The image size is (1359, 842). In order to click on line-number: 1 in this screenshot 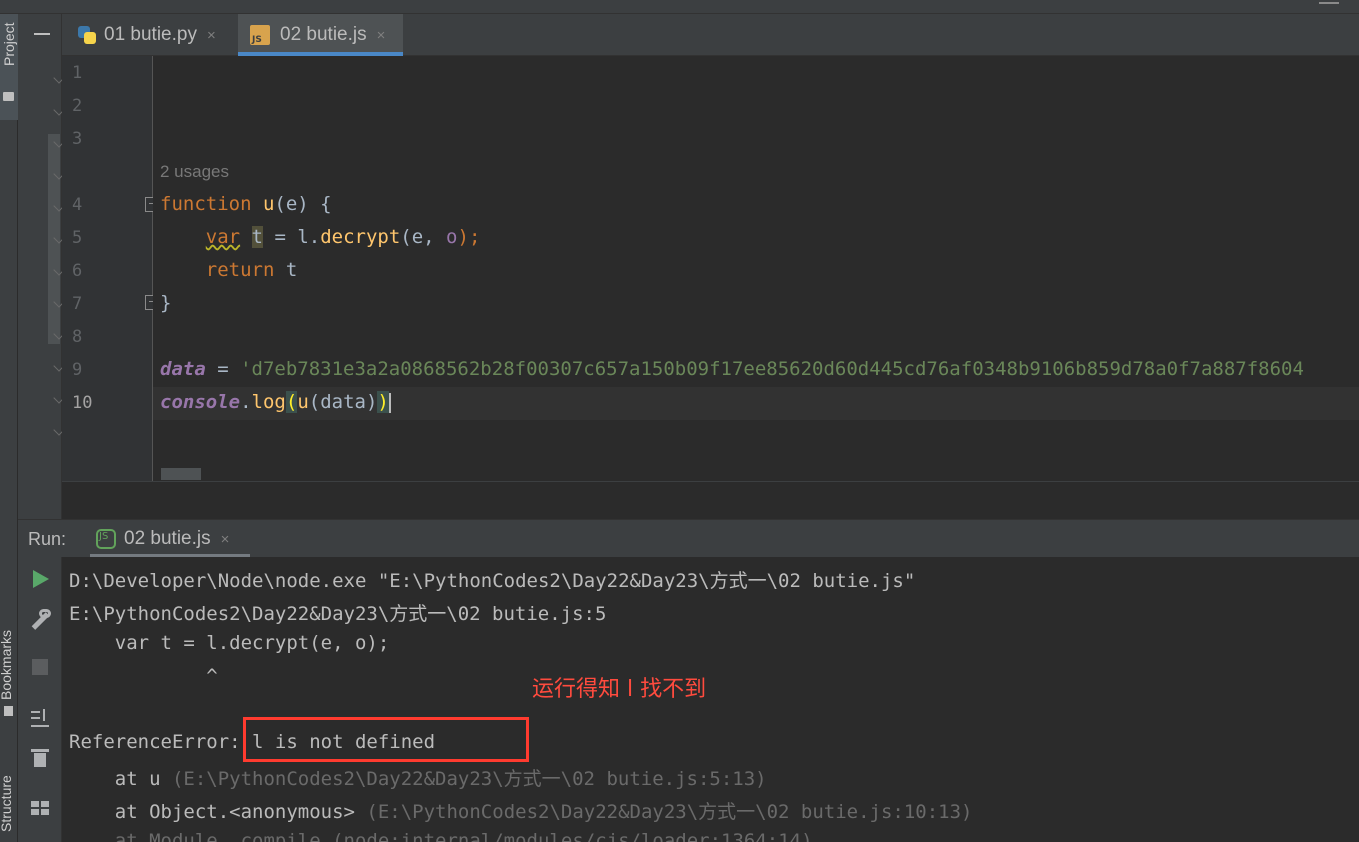, I will do `click(77, 73)`.